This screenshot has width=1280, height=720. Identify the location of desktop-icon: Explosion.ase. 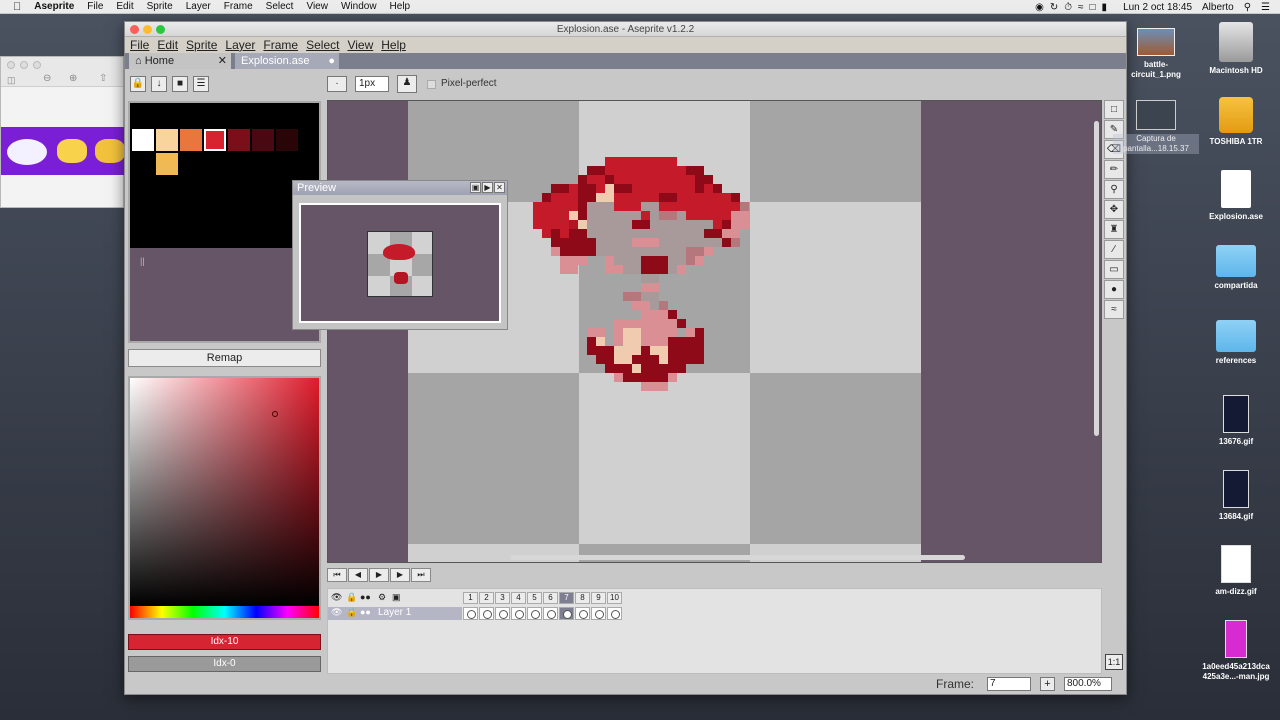
(1236, 196).